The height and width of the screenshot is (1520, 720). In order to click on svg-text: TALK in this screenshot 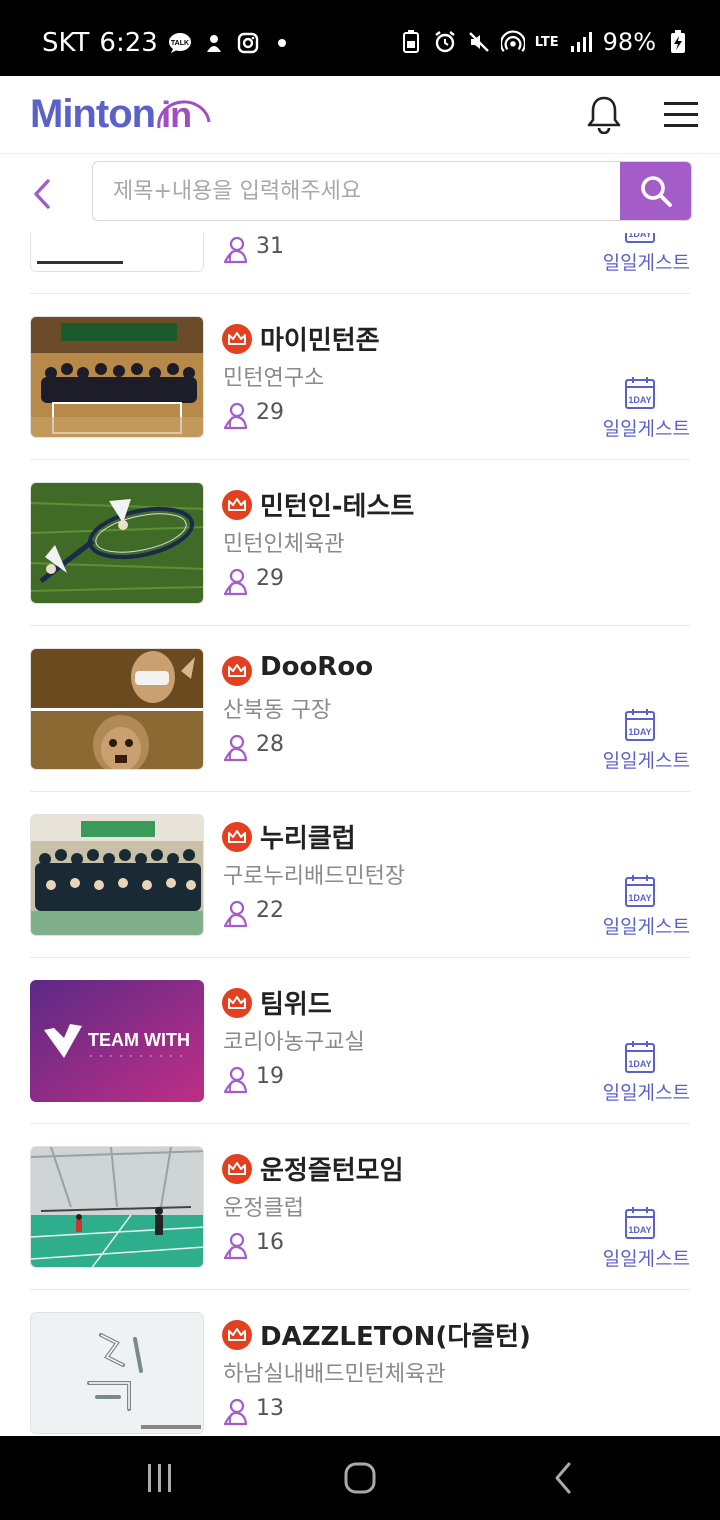, I will do `click(180, 43)`.